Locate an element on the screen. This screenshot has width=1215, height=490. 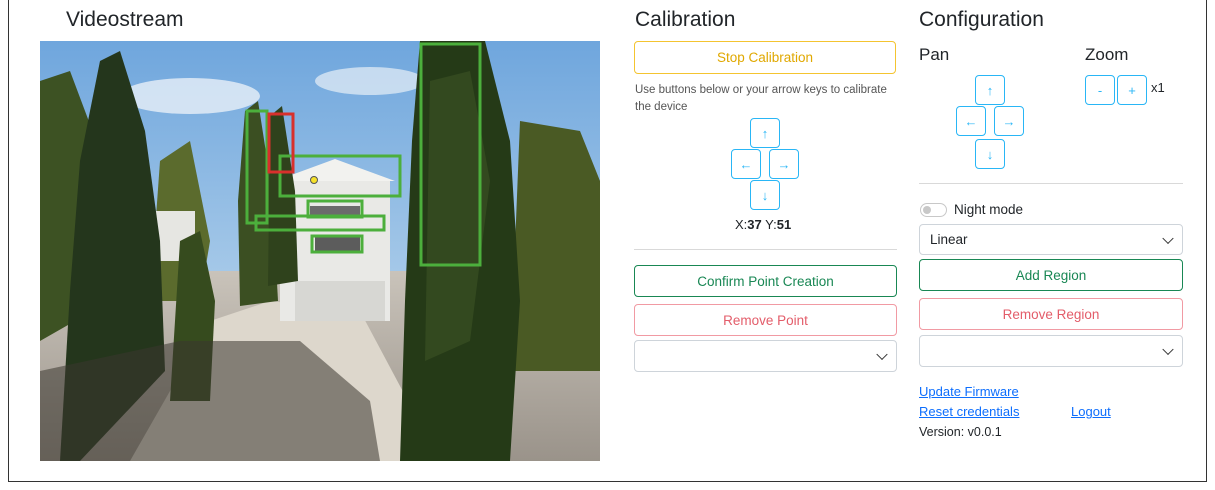
calibrate-left-button: ← is located at coordinates (746, 164).